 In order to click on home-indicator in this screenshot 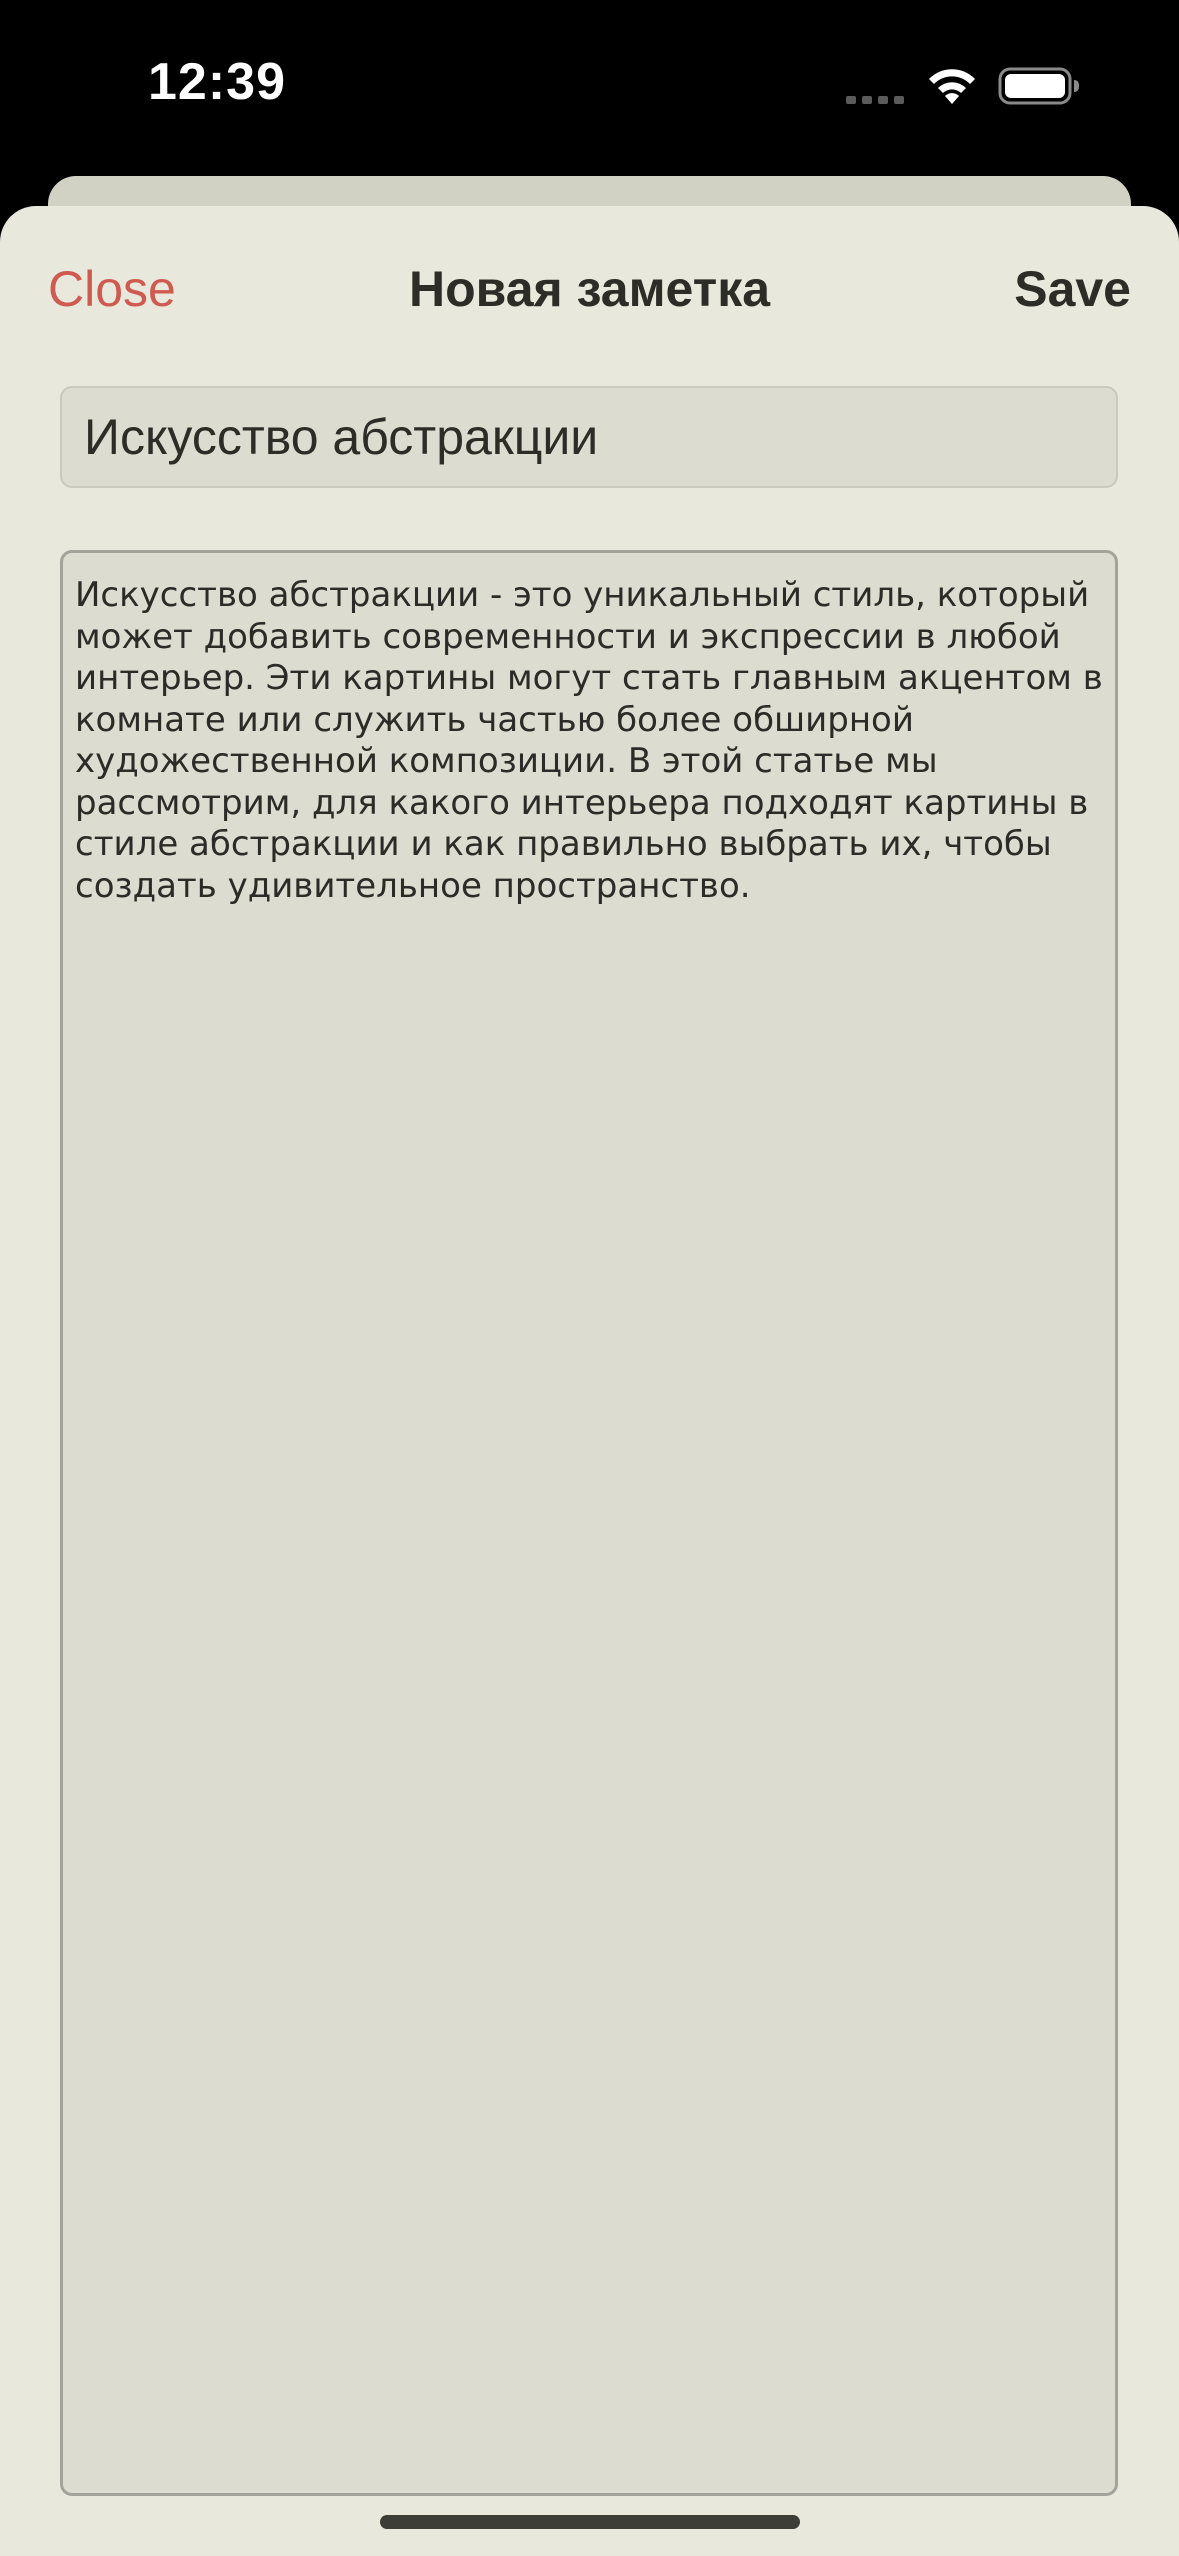, I will do `click(590, 2522)`.